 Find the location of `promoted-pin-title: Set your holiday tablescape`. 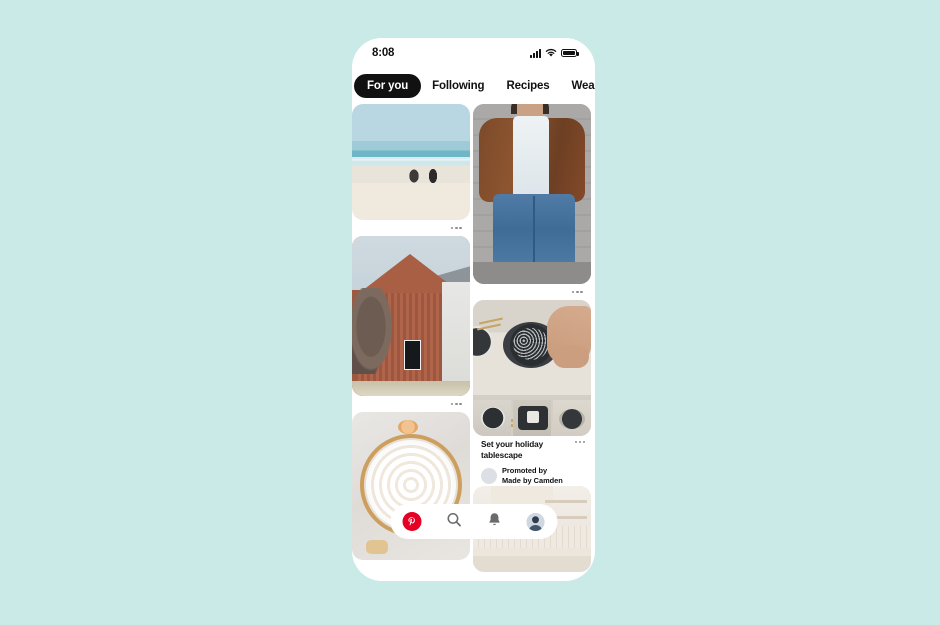

promoted-pin-title: Set your holiday tablescape is located at coordinates (512, 450).